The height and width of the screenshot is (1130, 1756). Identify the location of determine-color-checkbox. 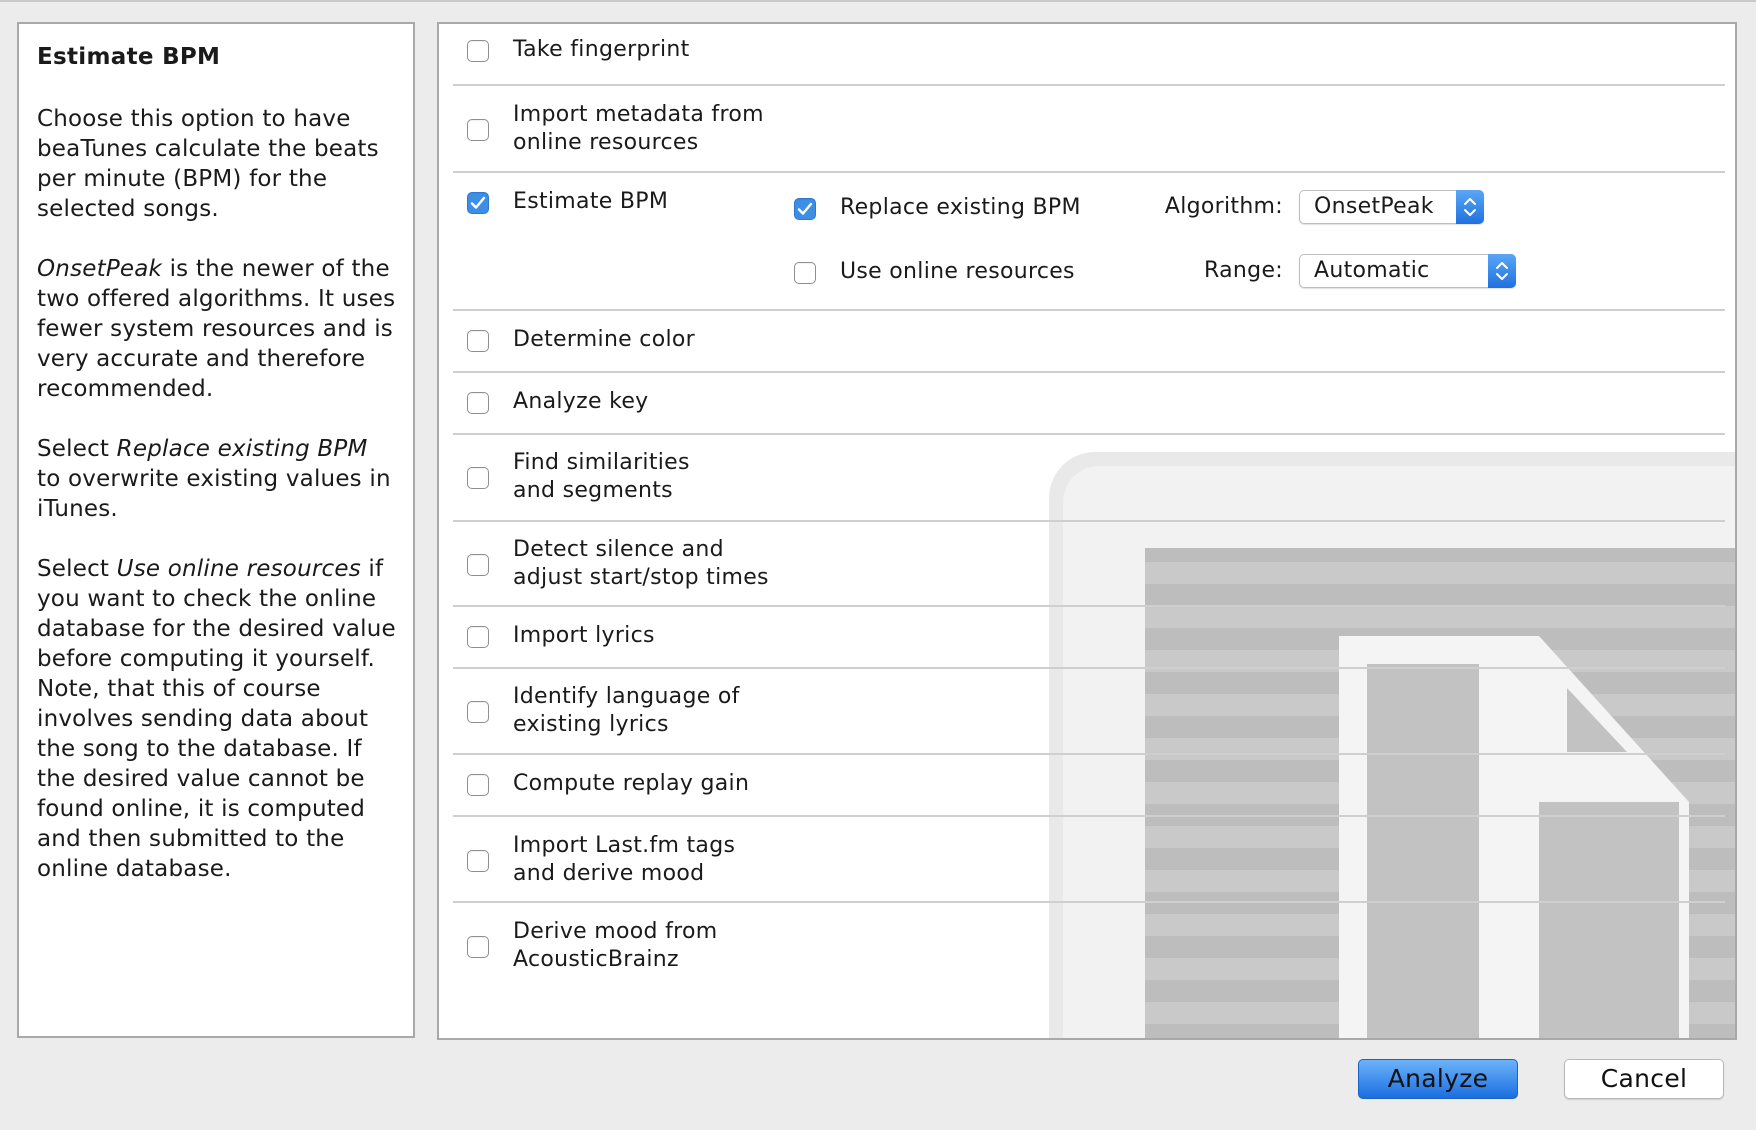
(478, 341).